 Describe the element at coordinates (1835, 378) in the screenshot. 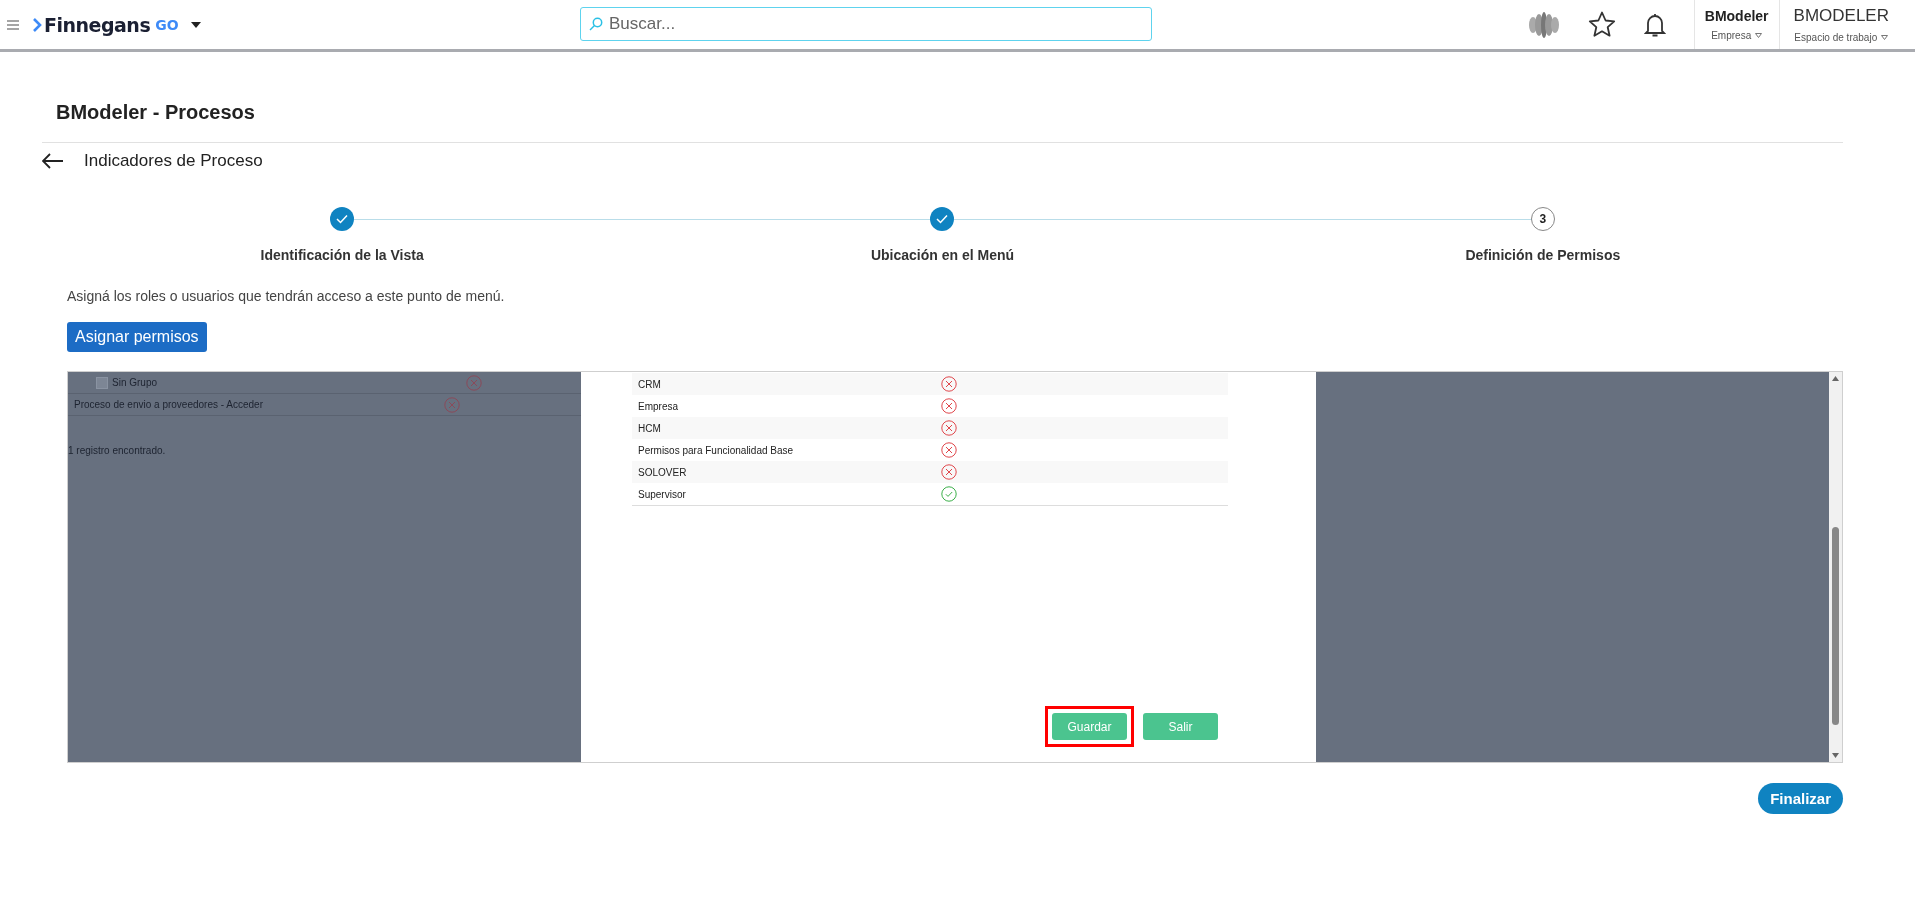

I see `scroll-up-icon` at that location.